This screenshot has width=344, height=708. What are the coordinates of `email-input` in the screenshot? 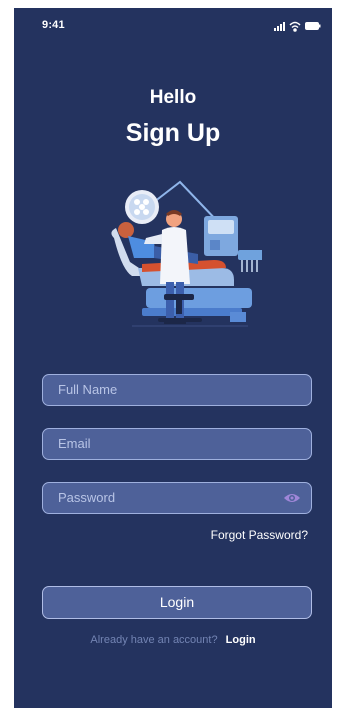 It's located at (168, 443).